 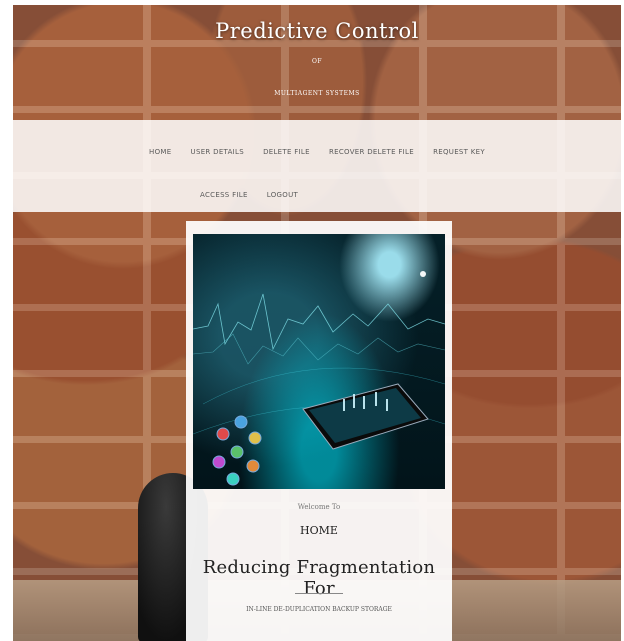 I want to click on site-title-of: OF, so click(x=317, y=61).